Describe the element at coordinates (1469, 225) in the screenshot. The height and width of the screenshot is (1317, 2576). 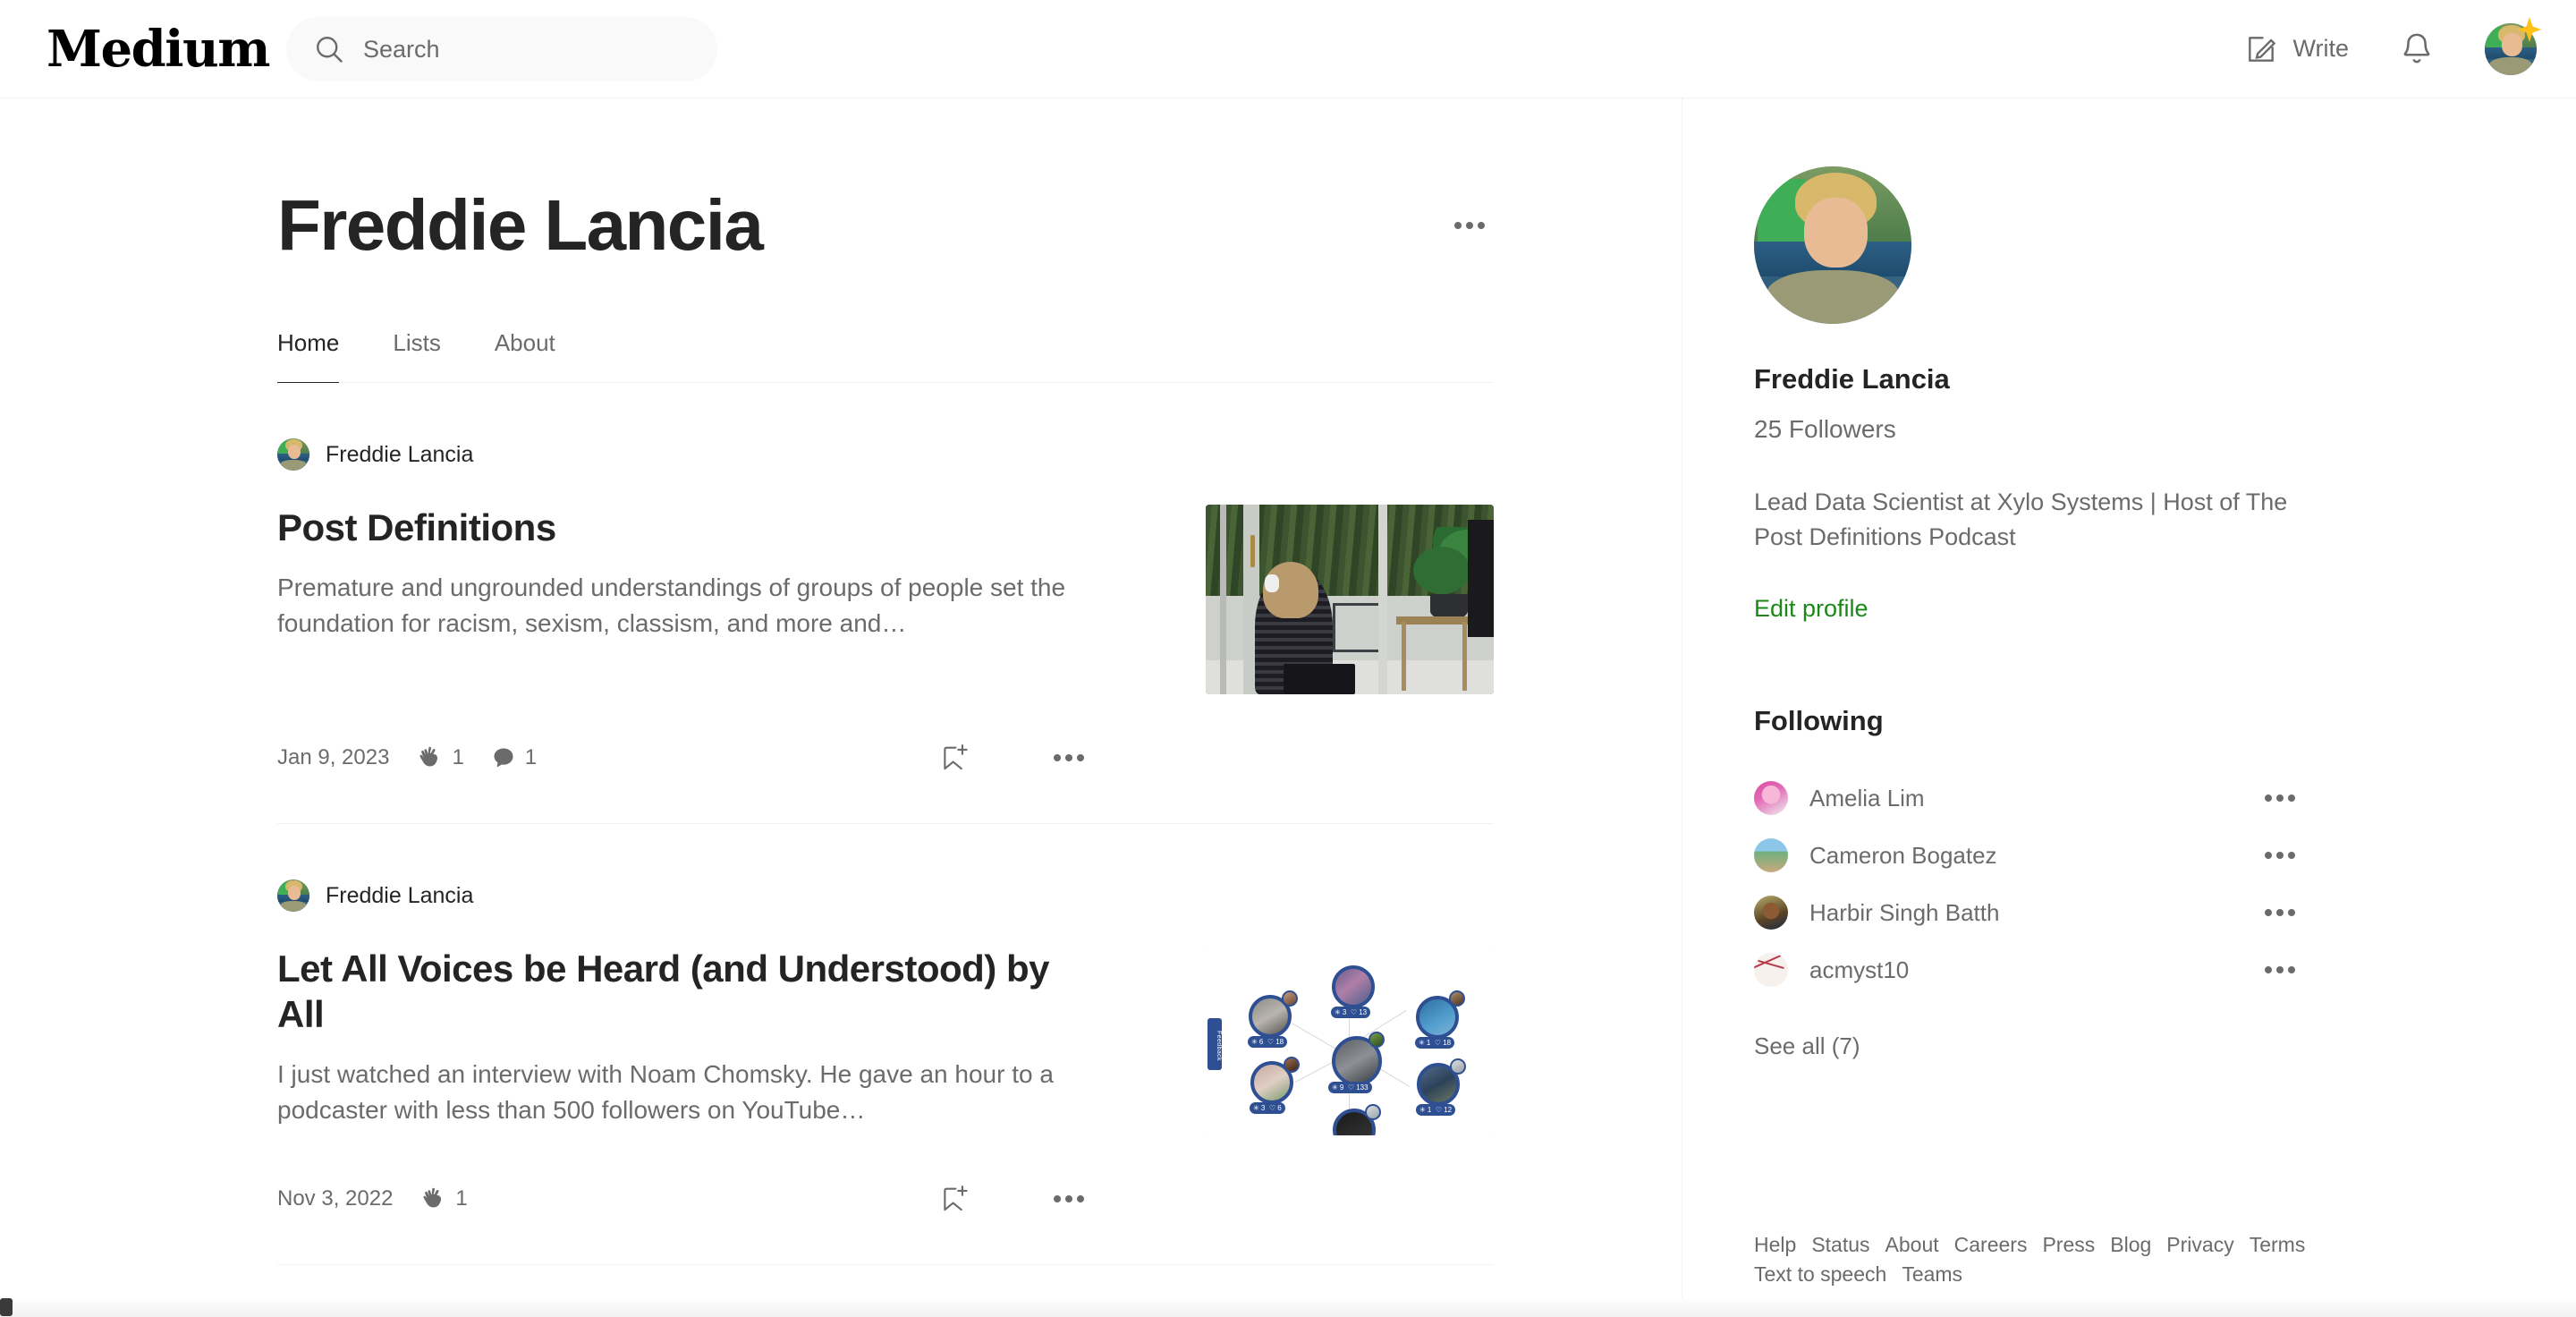
I see `profile-more-button` at that location.